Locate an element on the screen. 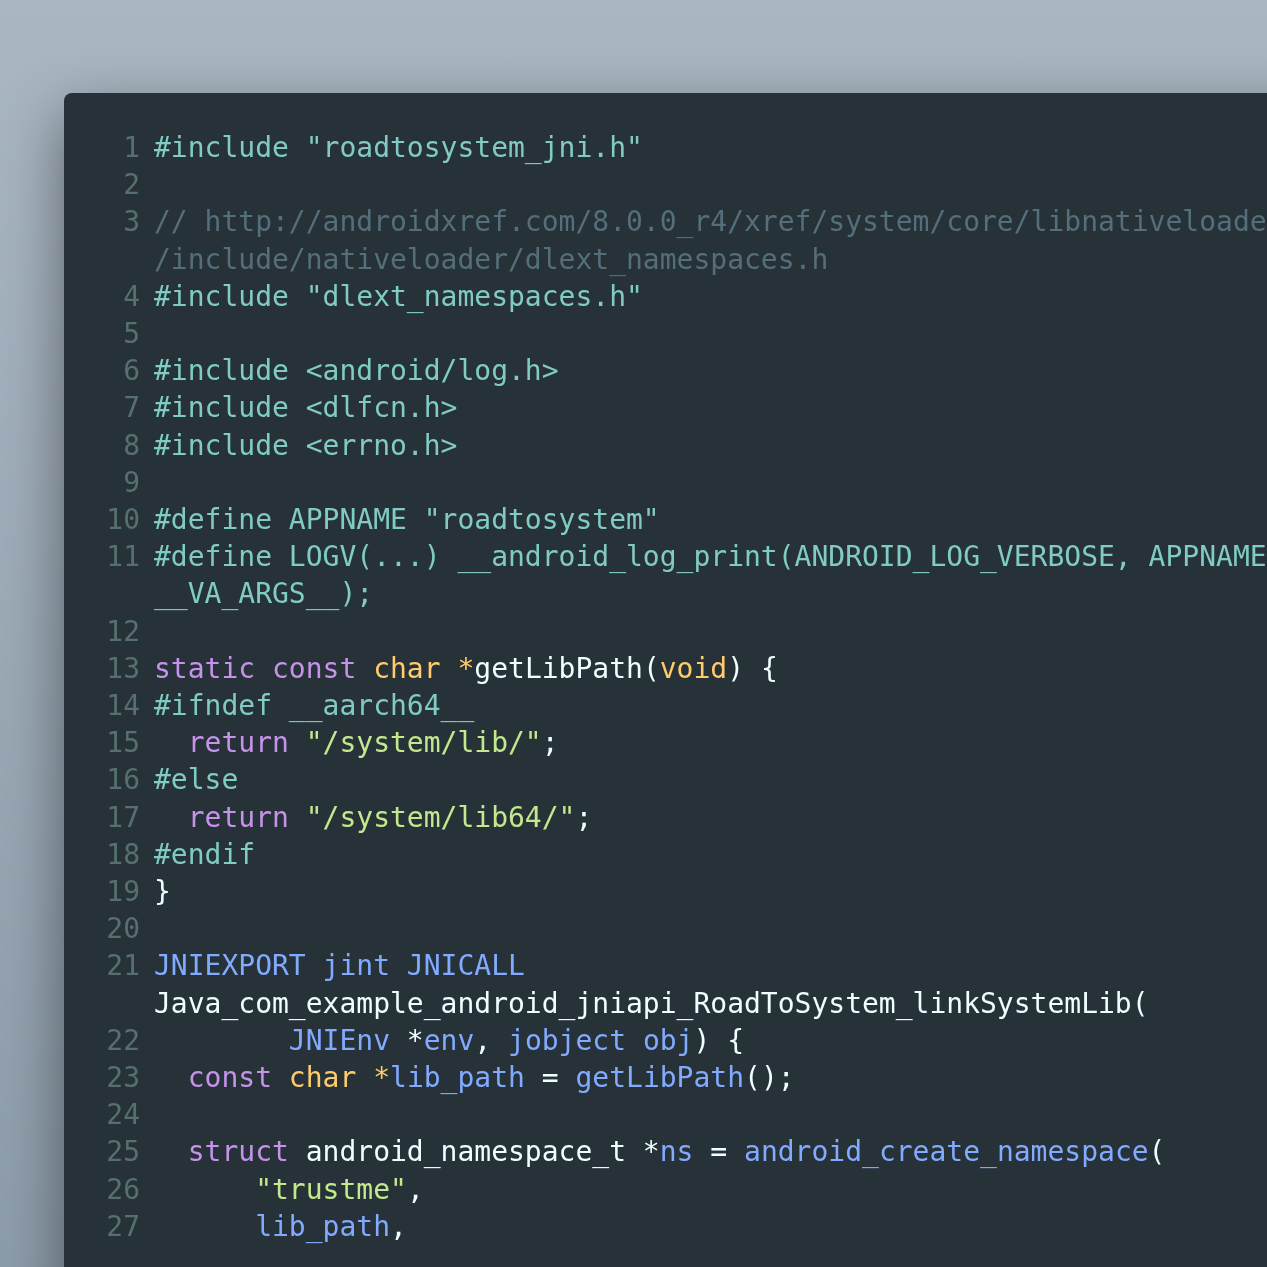 Image resolution: width=1267 pixels, height=1267 pixels. line-number: 7 is located at coordinates (131, 408).